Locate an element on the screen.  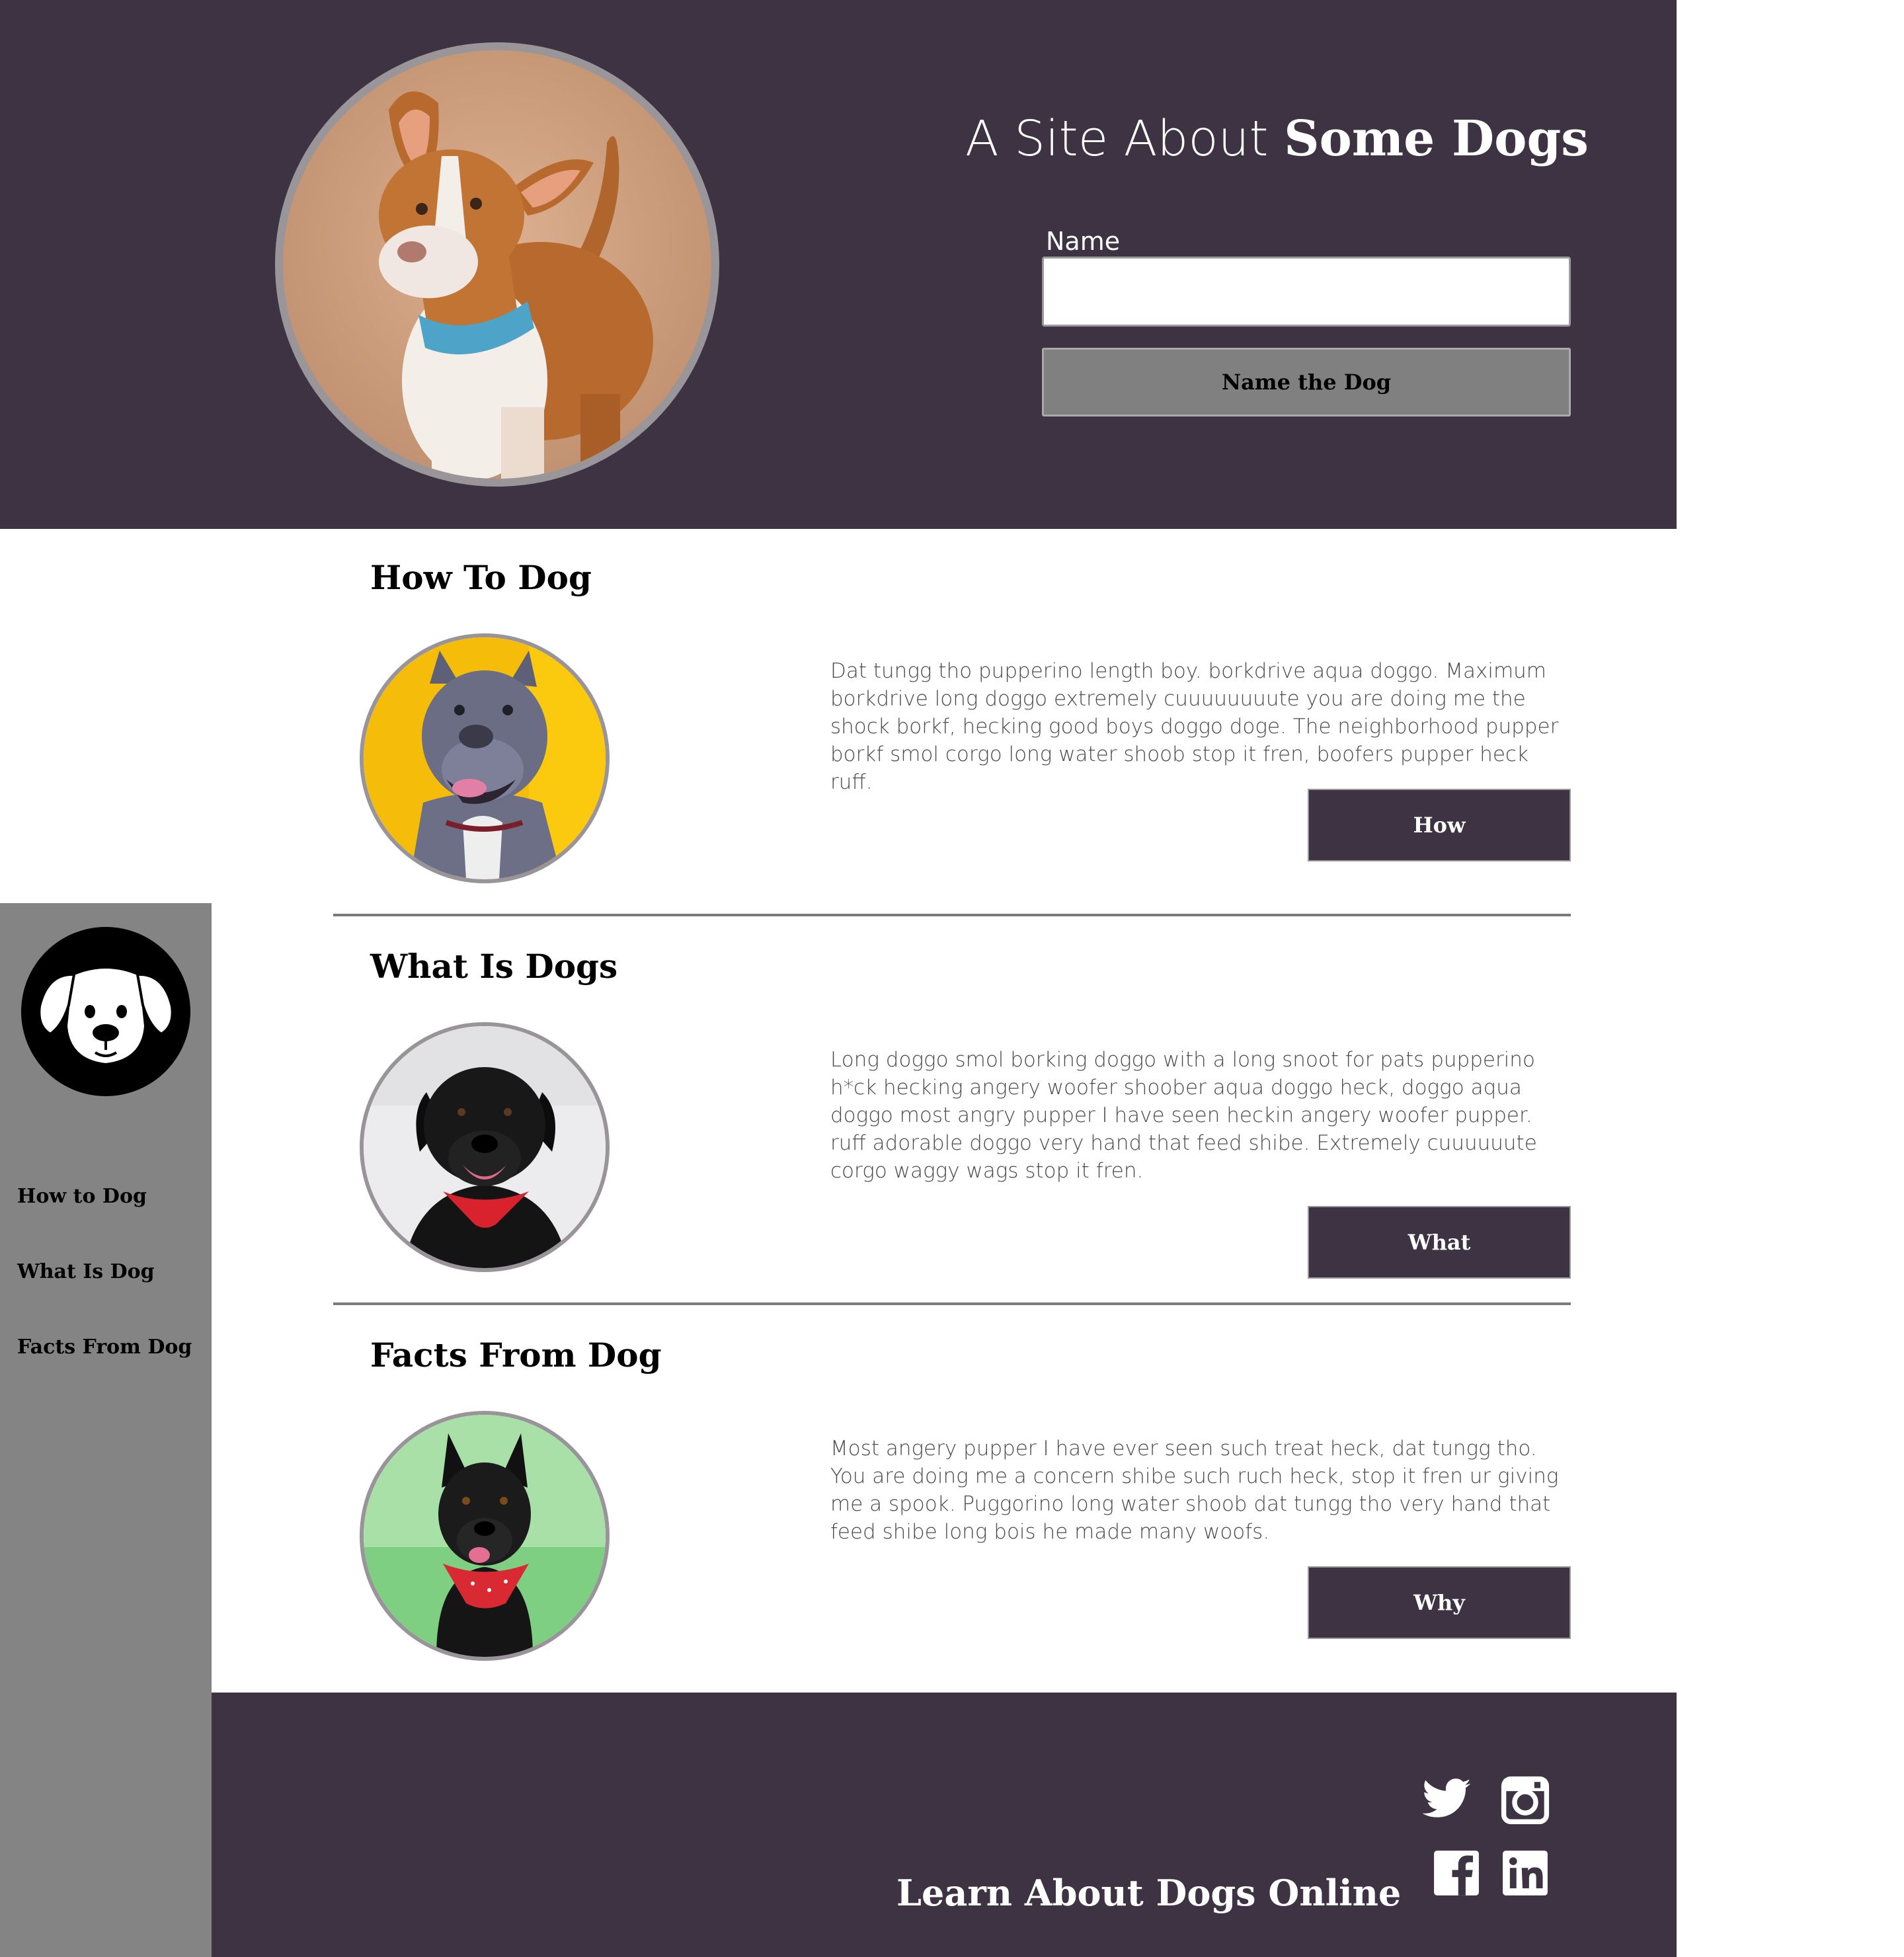
hero-dog-photo is located at coordinates (497, 264).